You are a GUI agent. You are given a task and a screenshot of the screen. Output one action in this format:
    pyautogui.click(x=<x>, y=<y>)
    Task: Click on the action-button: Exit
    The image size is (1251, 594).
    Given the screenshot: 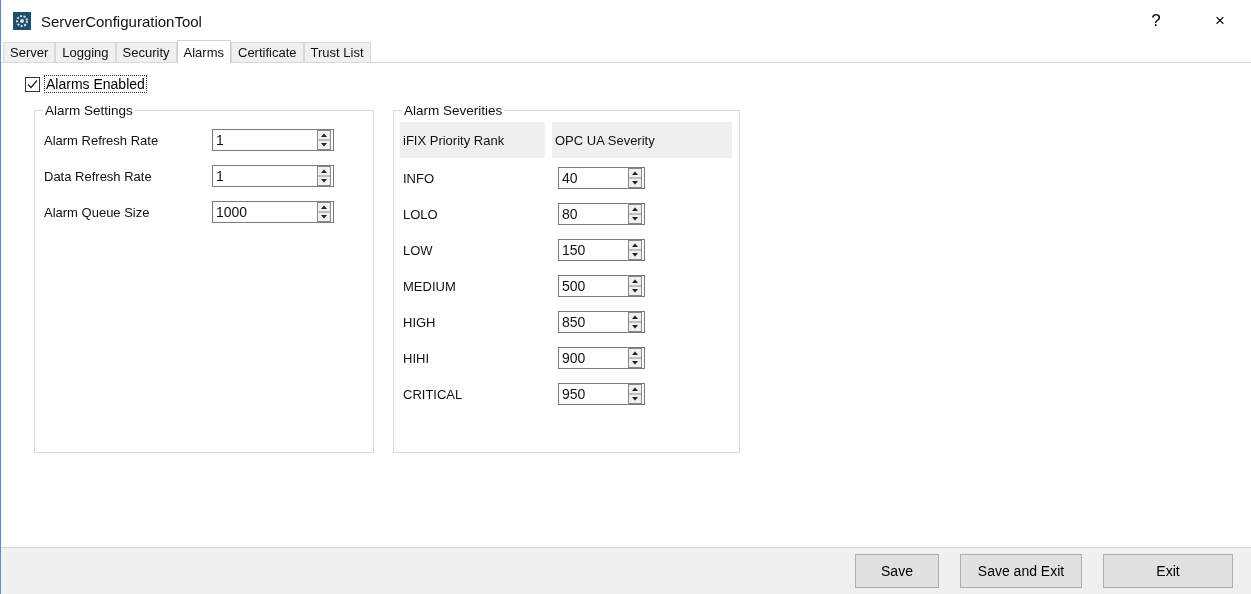 What is the action you would take?
    pyautogui.click(x=1168, y=571)
    